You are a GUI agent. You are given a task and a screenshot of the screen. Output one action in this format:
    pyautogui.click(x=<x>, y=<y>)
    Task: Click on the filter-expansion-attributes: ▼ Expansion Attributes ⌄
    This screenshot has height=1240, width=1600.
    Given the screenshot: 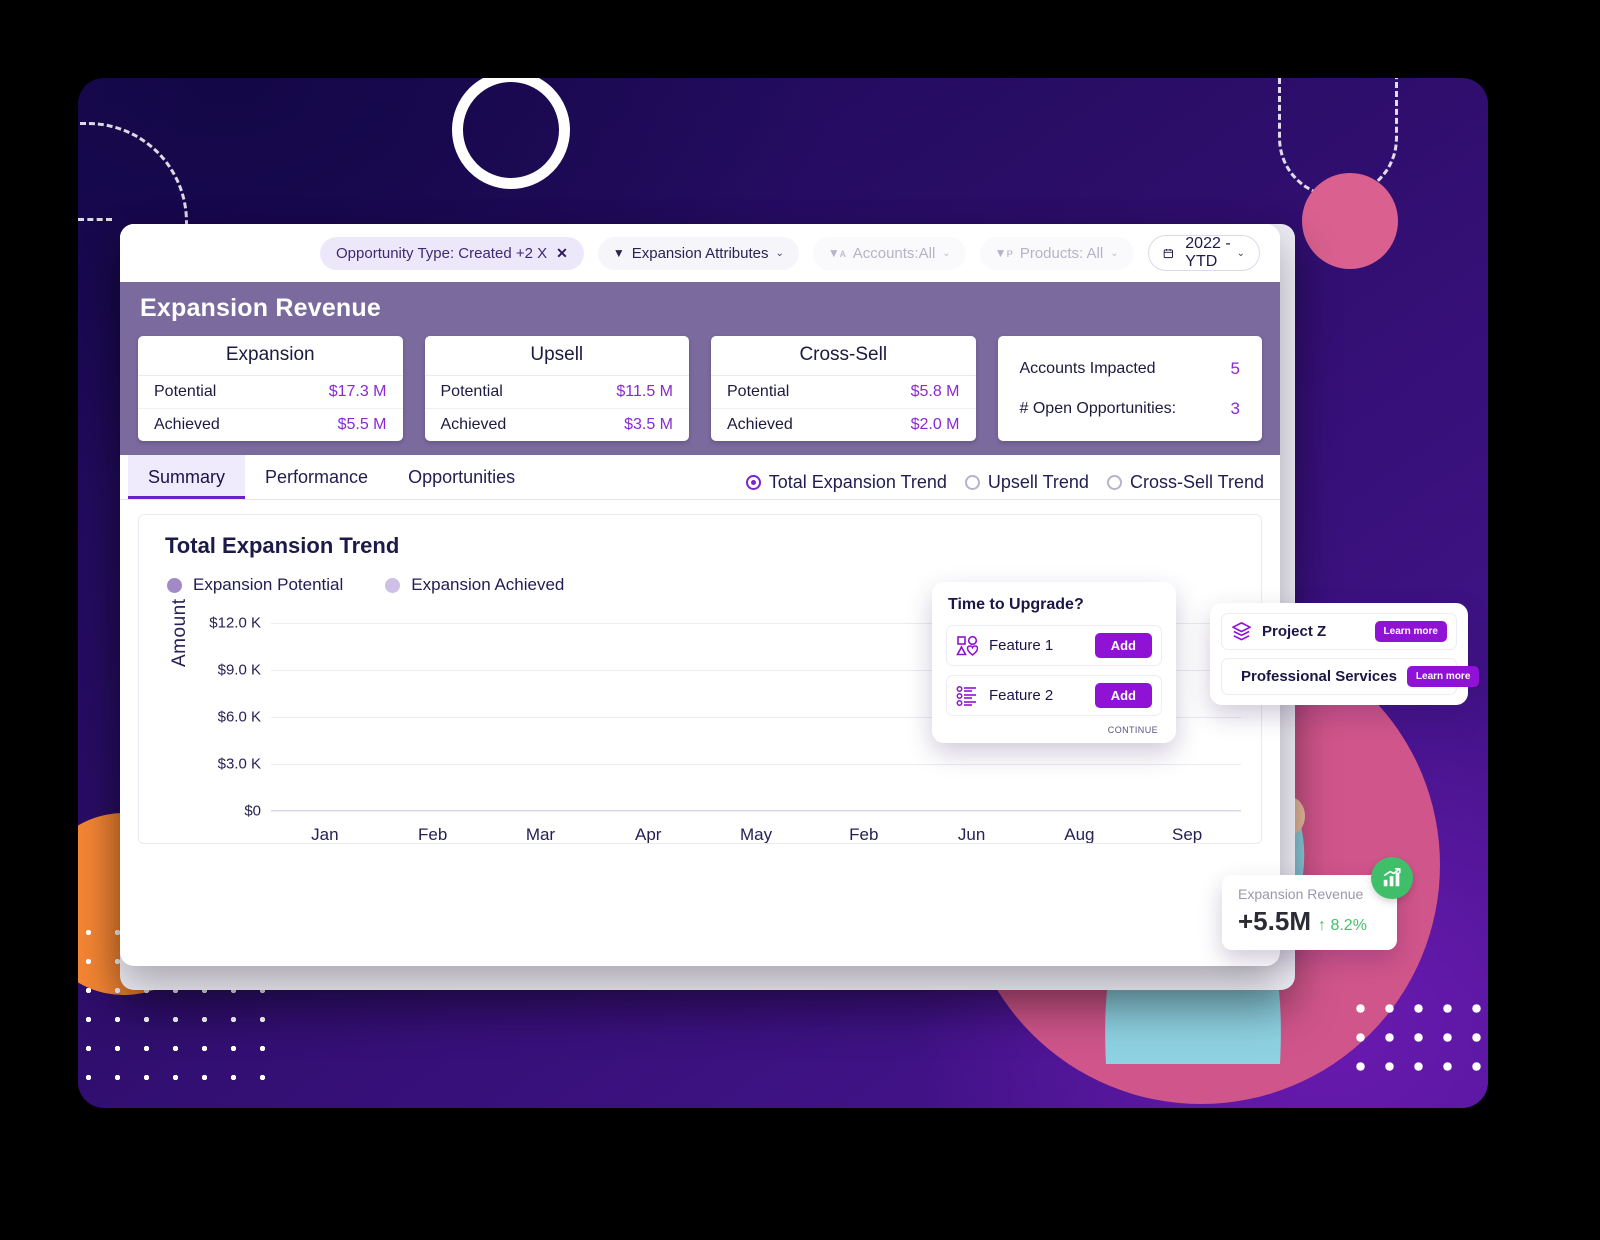 What is the action you would take?
    pyautogui.click(x=698, y=253)
    